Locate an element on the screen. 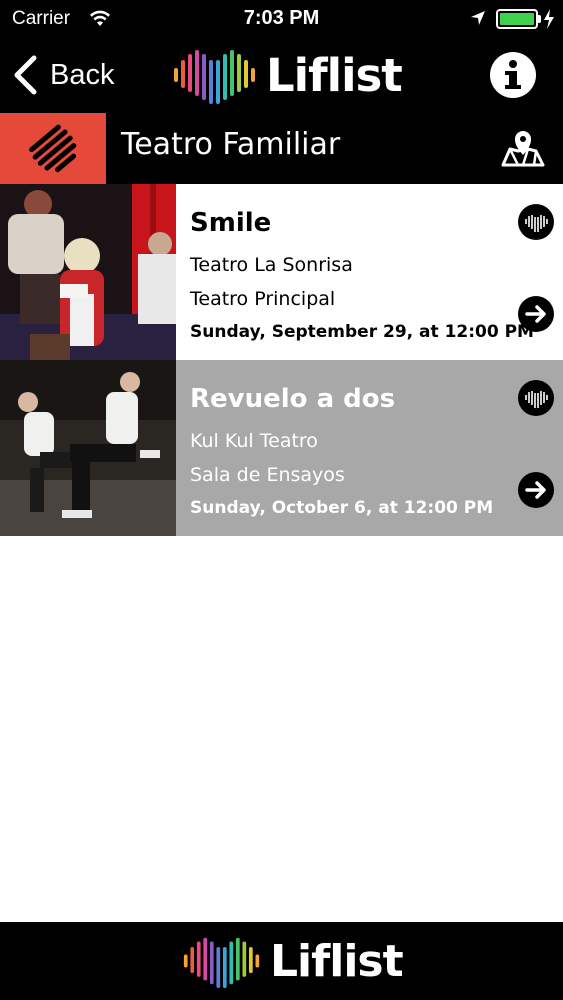 Image resolution: width=563 pixels, height=1000 pixels. navigation-bar: Back Liflist is located at coordinates (281, 75).